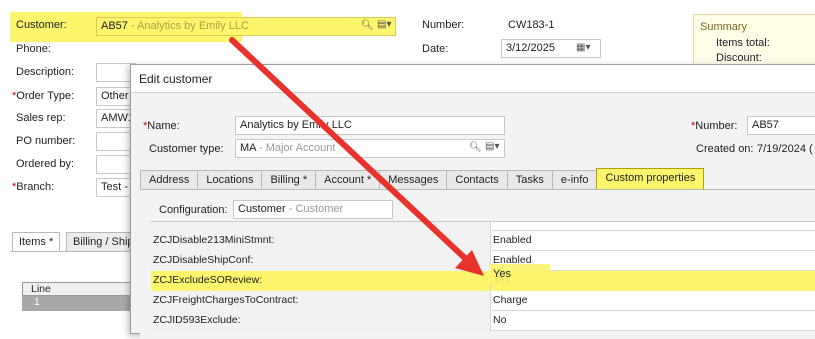 This screenshot has width=815, height=339. Describe the element at coordinates (289, 180) in the screenshot. I see `tab-billing: Billing *` at that location.